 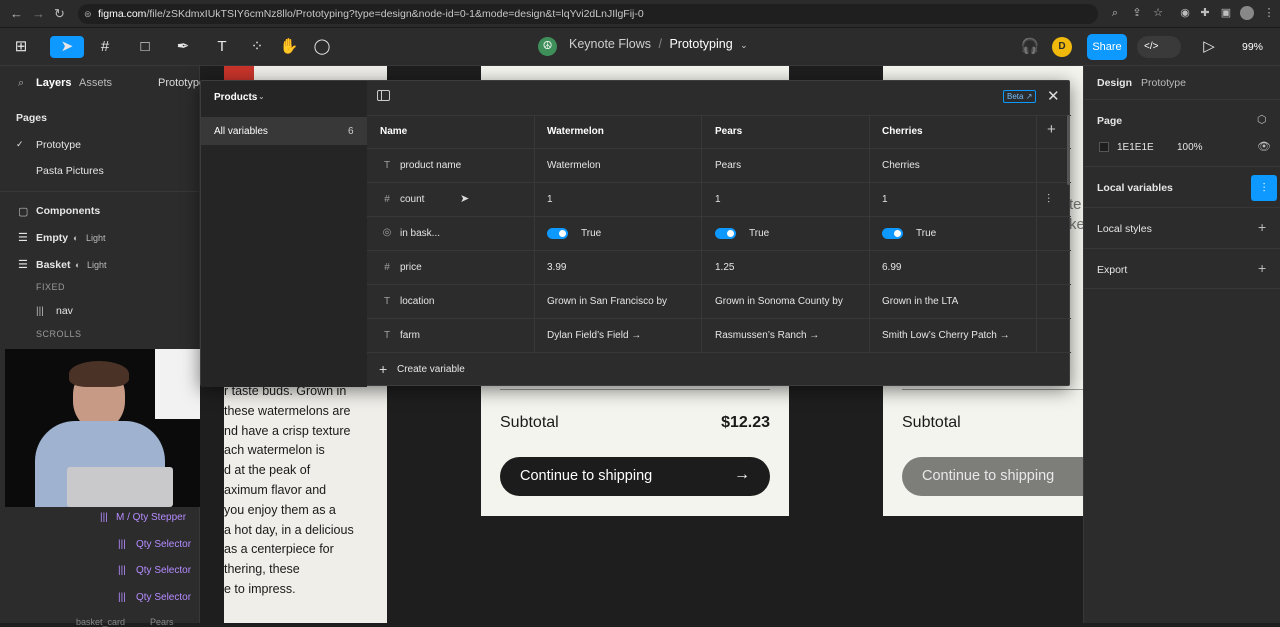 I want to click on layer-nav: nav, so click(x=64, y=311).